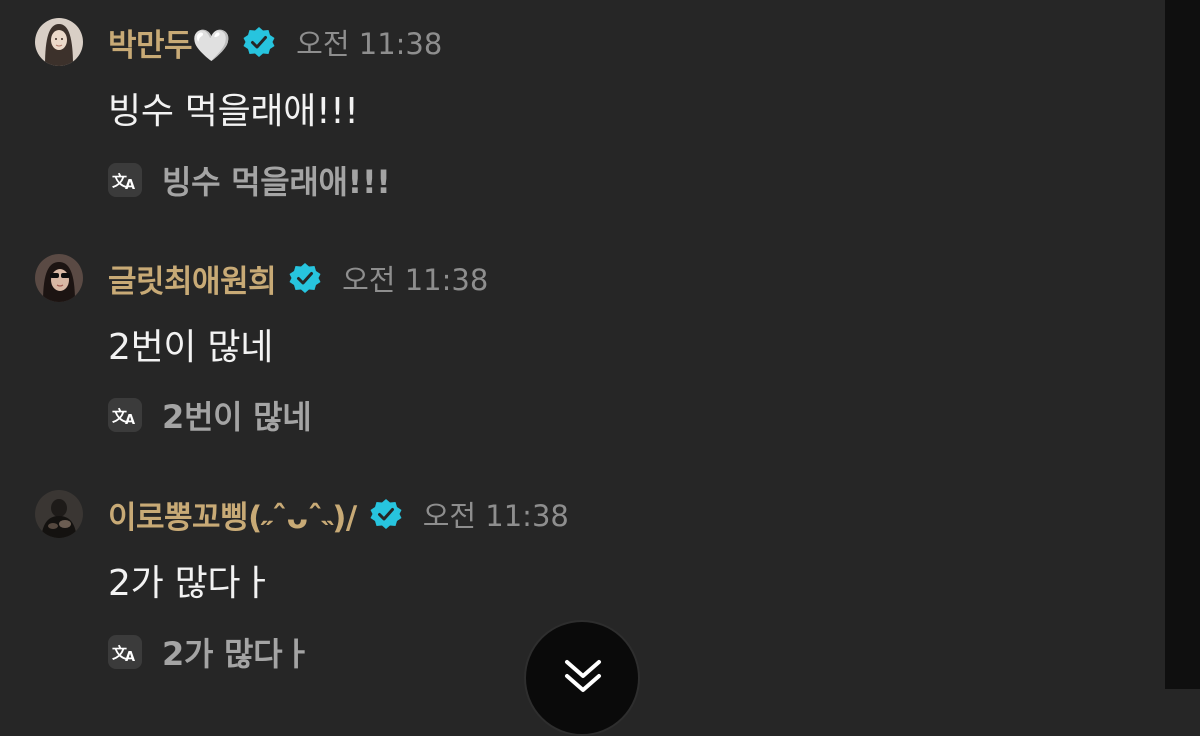 This screenshot has height=736, width=1200. What do you see at coordinates (191, 347) in the screenshot?
I see `message-text: 2번이 많네` at bounding box center [191, 347].